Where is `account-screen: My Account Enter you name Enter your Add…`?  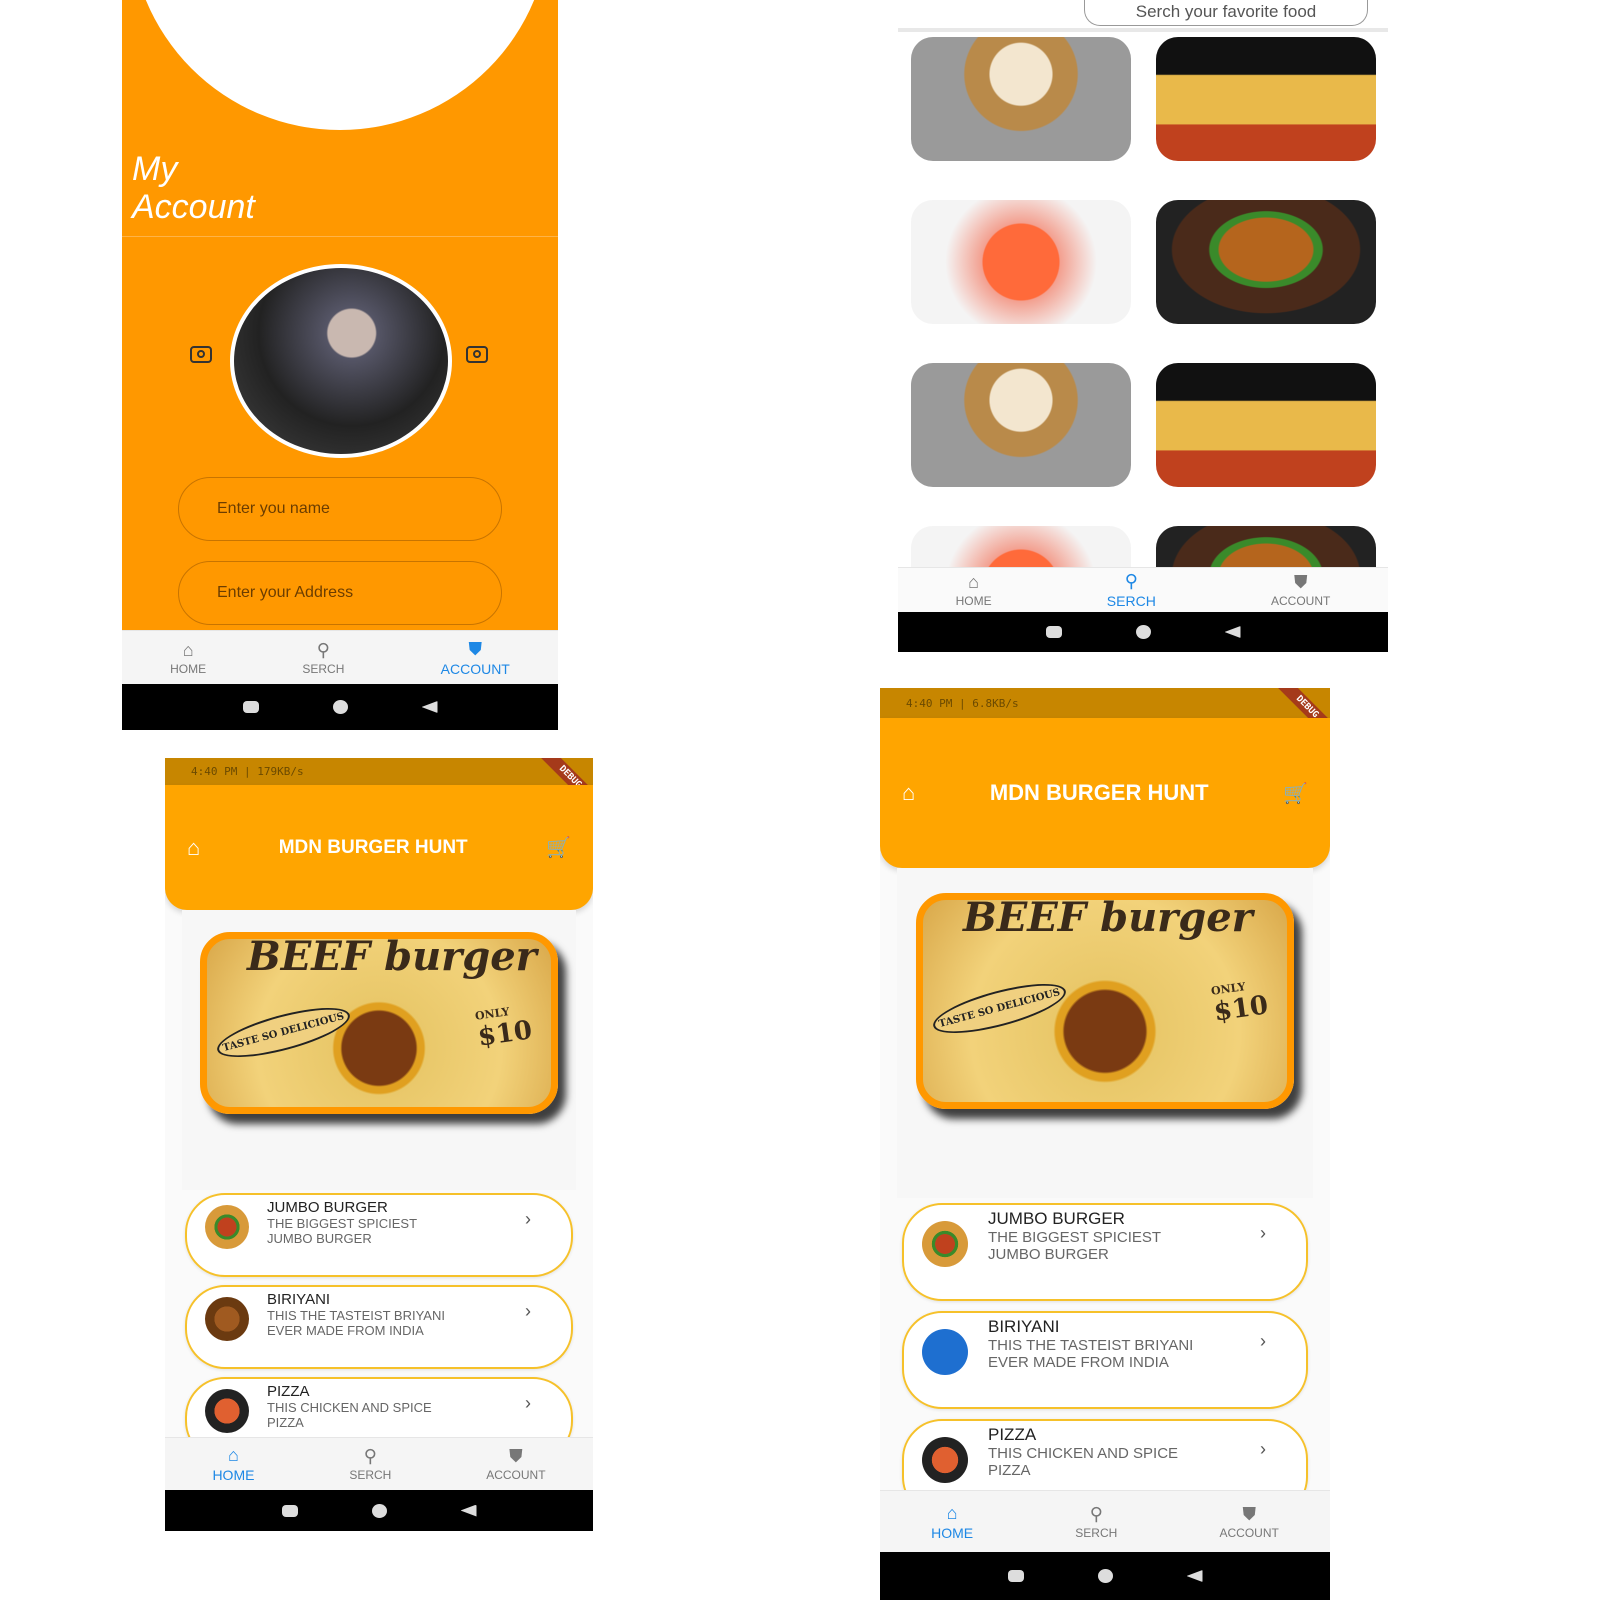
account-screen: My Account Enter you name Enter your Add… is located at coordinates (340, 365).